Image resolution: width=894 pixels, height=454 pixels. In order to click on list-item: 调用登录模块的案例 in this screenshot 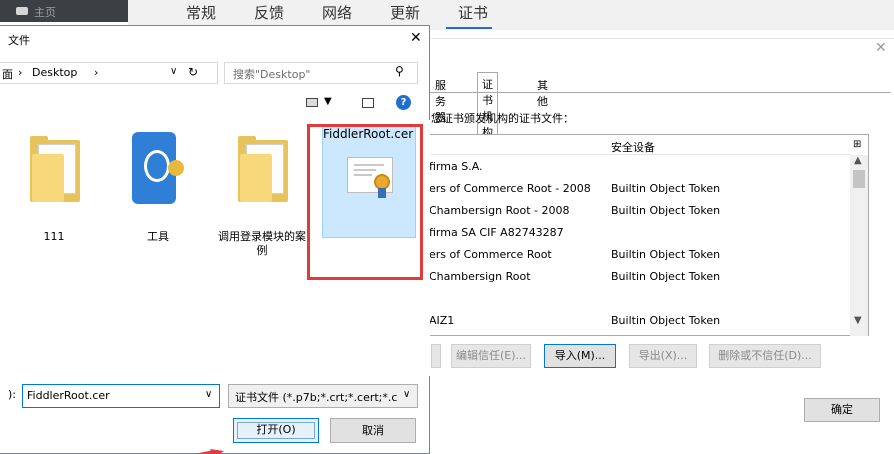, I will do `click(262, 188)`.